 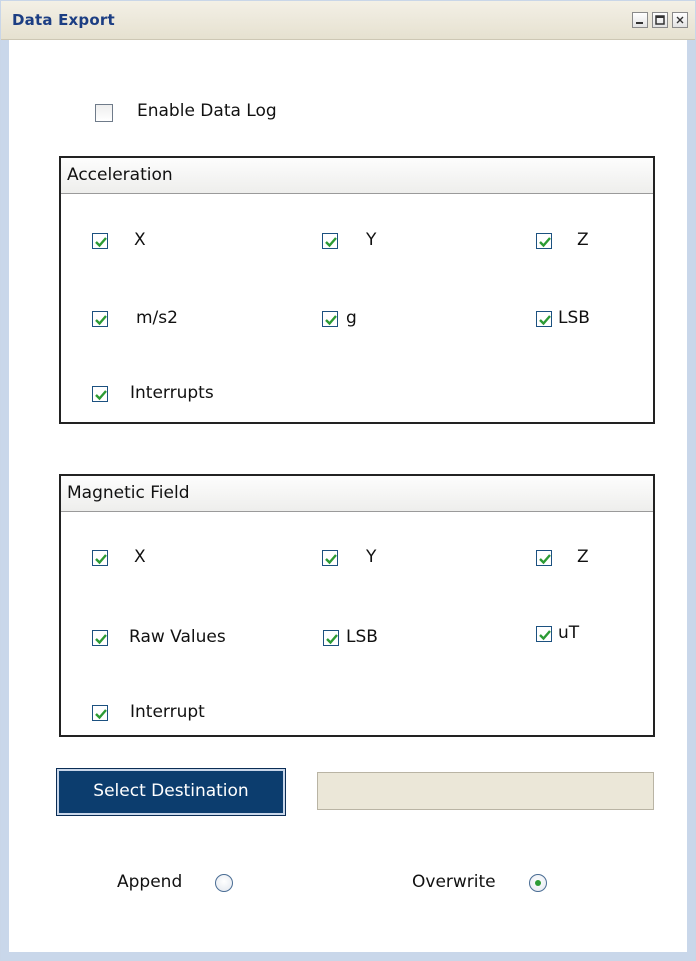 I want to click on mag-y-label: Y, so click(x=371, y=557).